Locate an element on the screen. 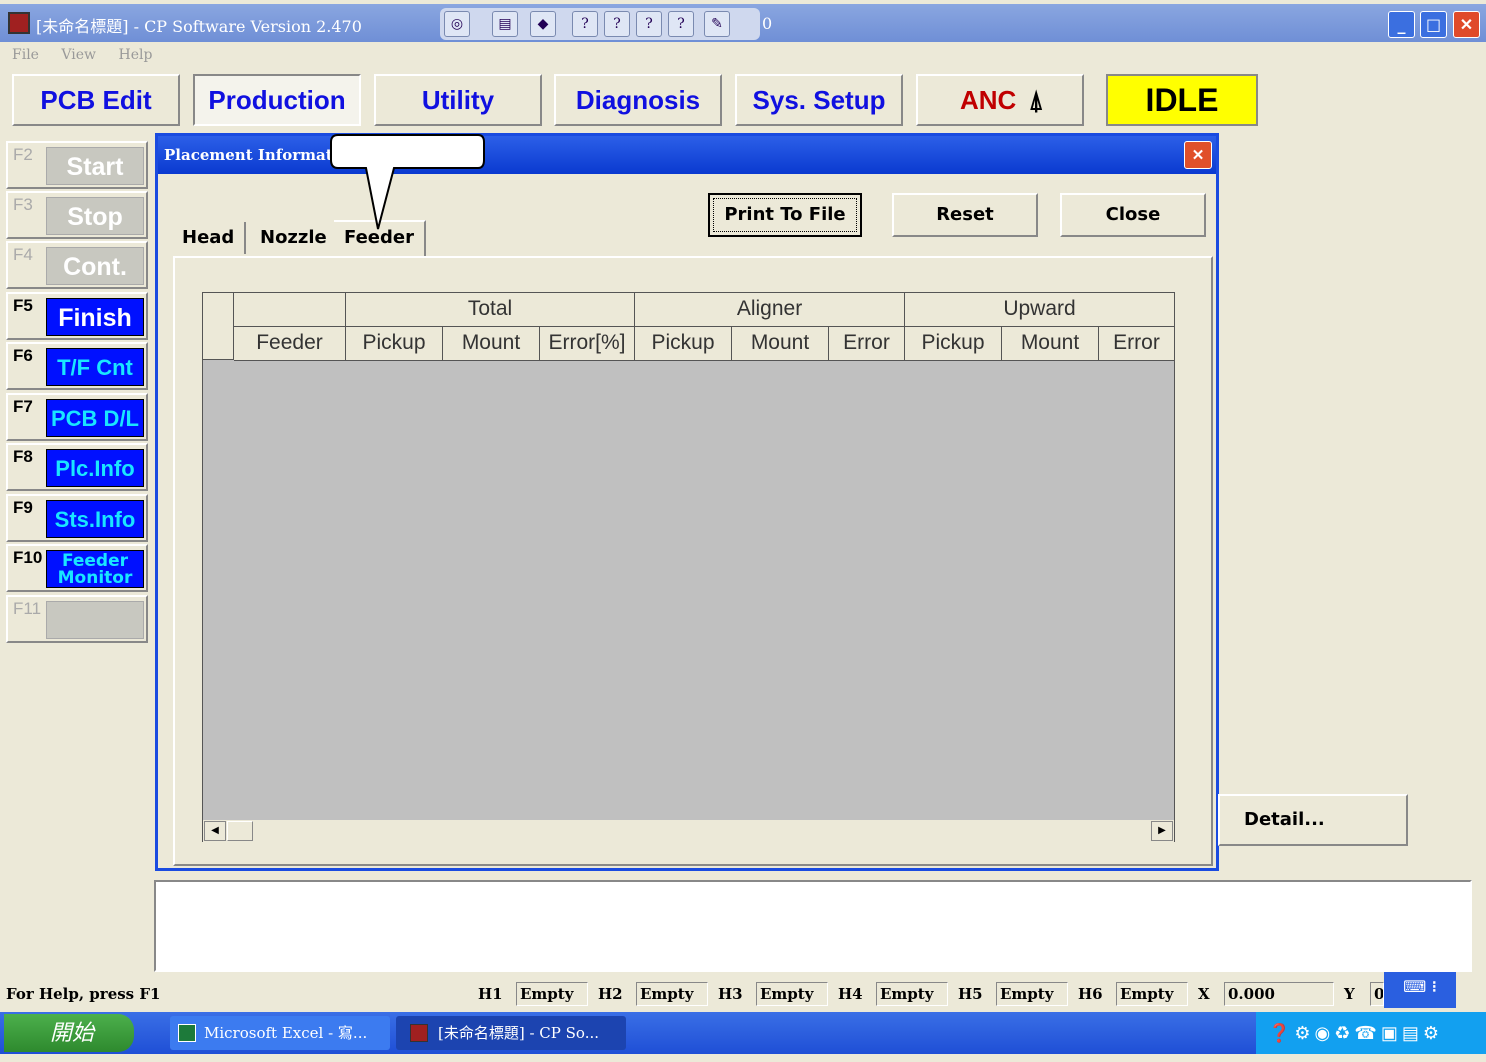 The height and width of the screenshot is (1062, 1486). y-label: Y is located at coordinates (1349, 994).